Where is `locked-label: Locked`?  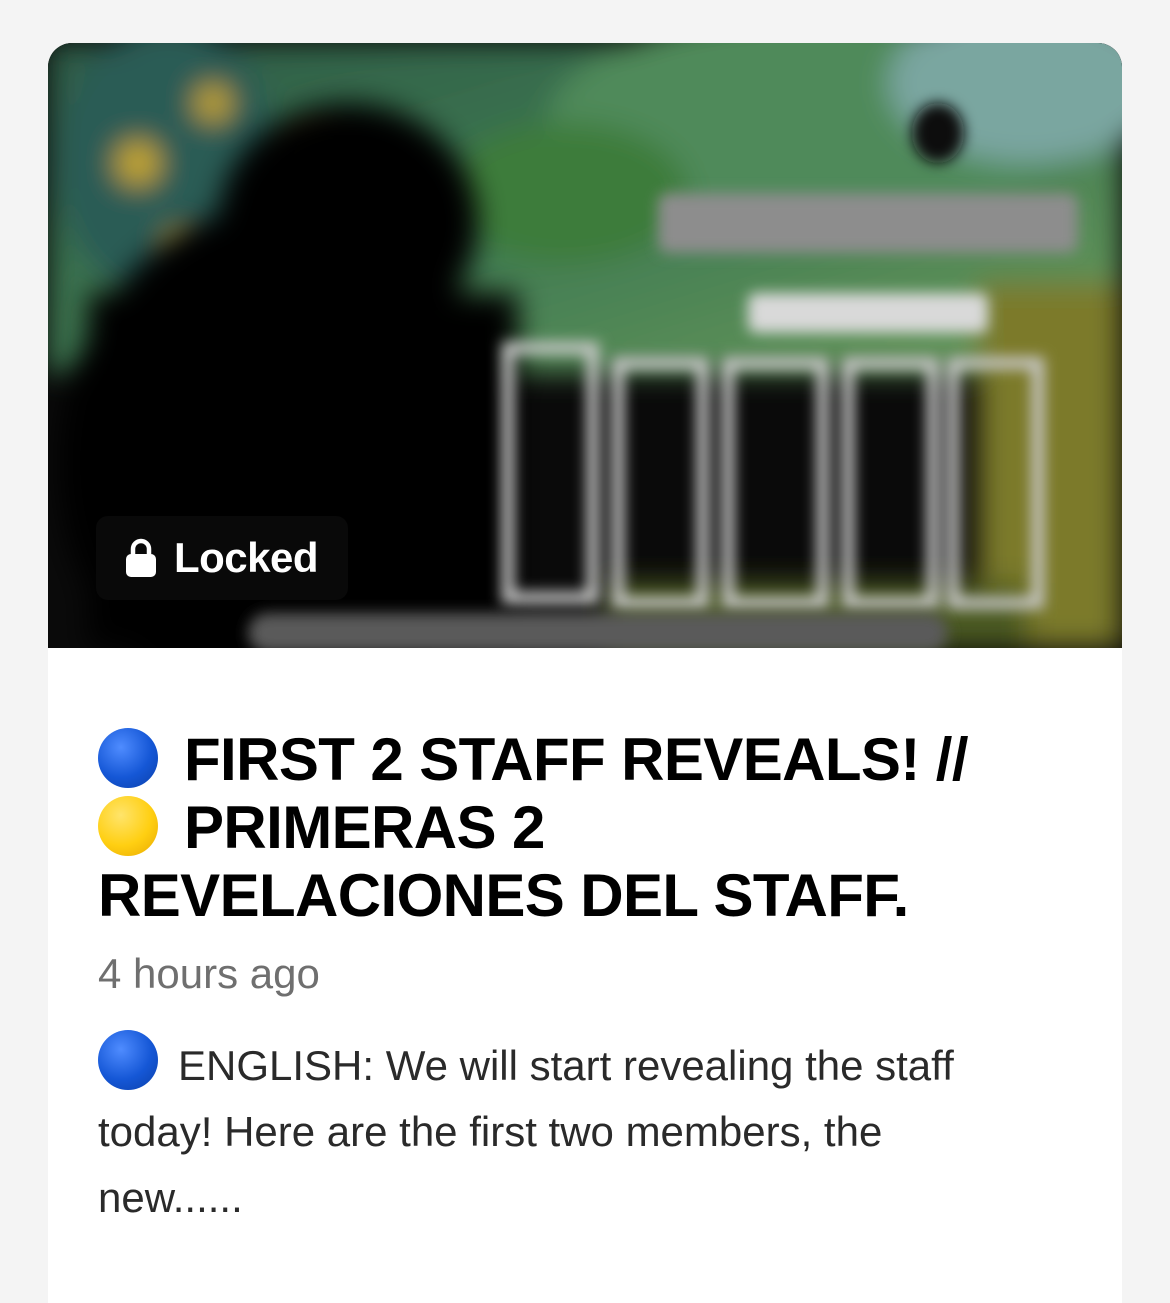
locked-label: Locked is located at coordinates (246, 557).